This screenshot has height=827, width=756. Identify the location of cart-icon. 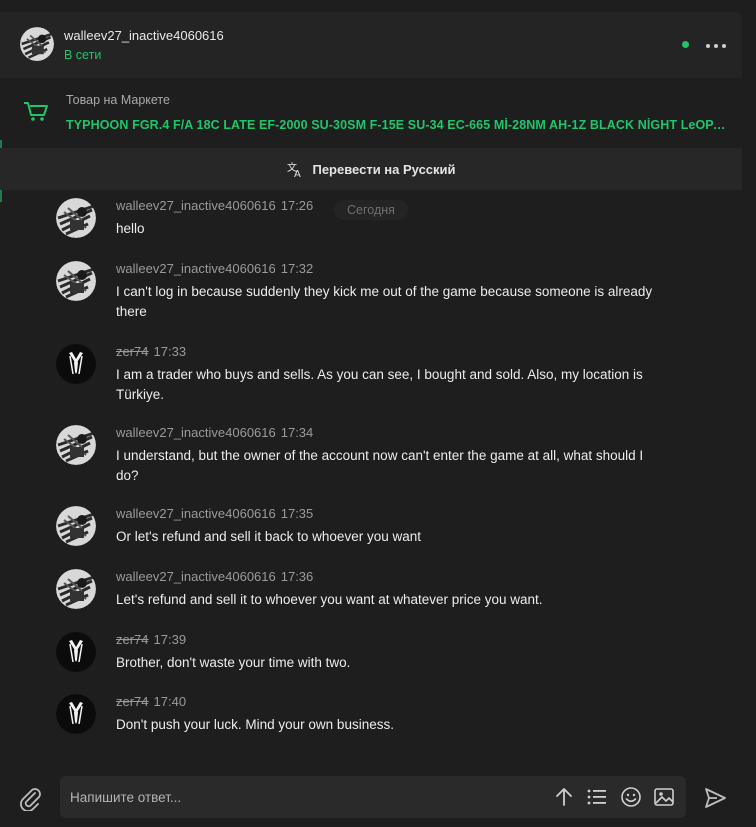
(36, 111).